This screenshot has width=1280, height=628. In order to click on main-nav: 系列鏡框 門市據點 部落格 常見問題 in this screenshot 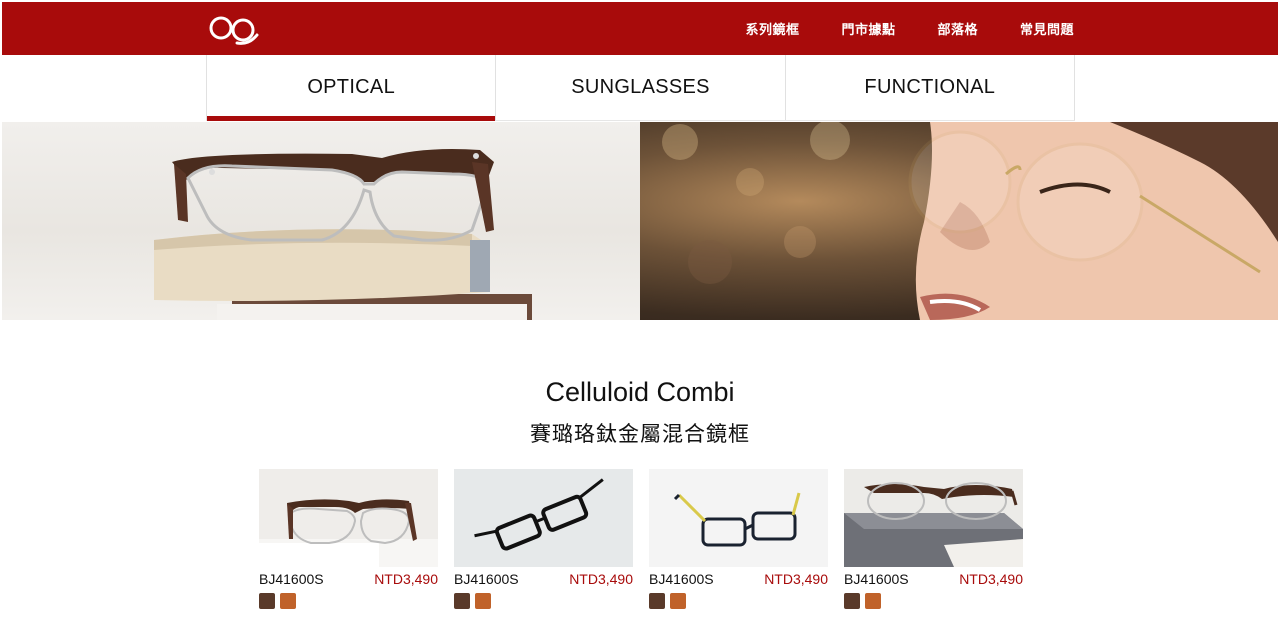, I will do `click(909, 28)`.